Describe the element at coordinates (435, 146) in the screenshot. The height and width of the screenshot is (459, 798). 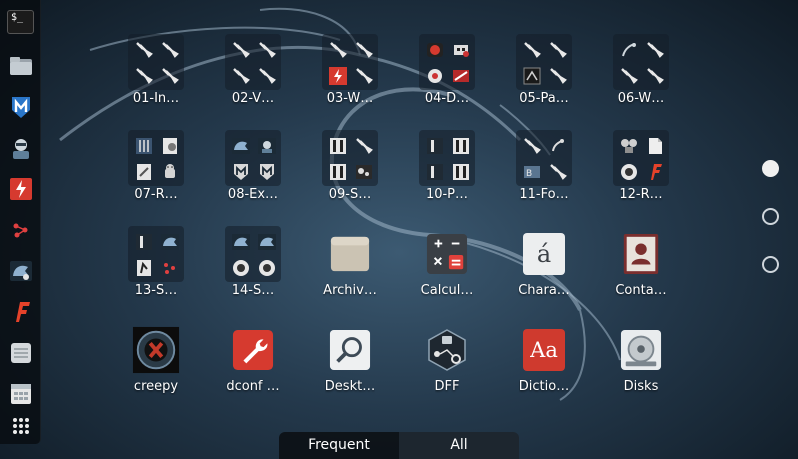
I see `weevely-icon` at that location.